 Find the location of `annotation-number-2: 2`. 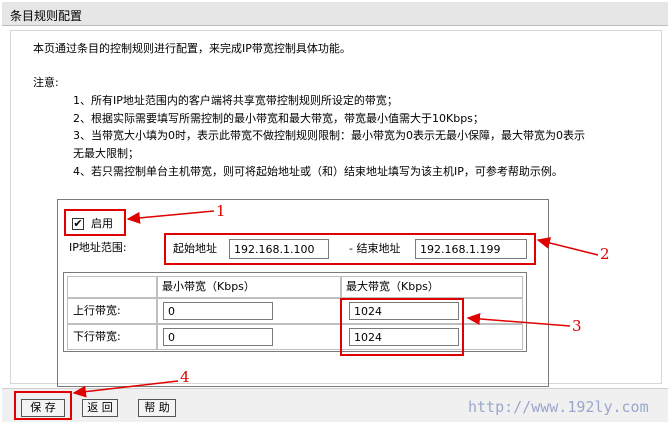

annotation-number-2: 2 is located at coordinates (605, 254).